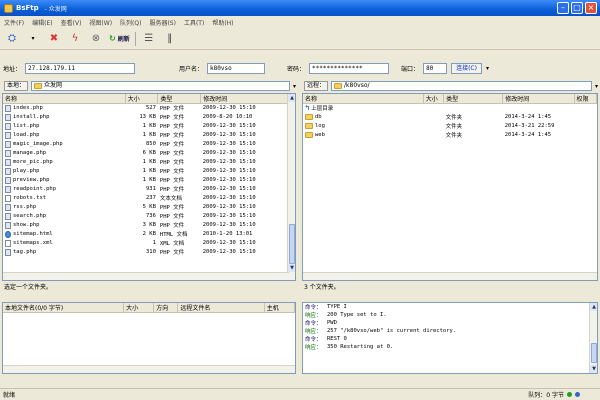 The width and height of the screenshot is (600, 400). Describe the element at coordinates (194, 22) in the screenshot. I see `menu-item: 工具(T)` at that location.